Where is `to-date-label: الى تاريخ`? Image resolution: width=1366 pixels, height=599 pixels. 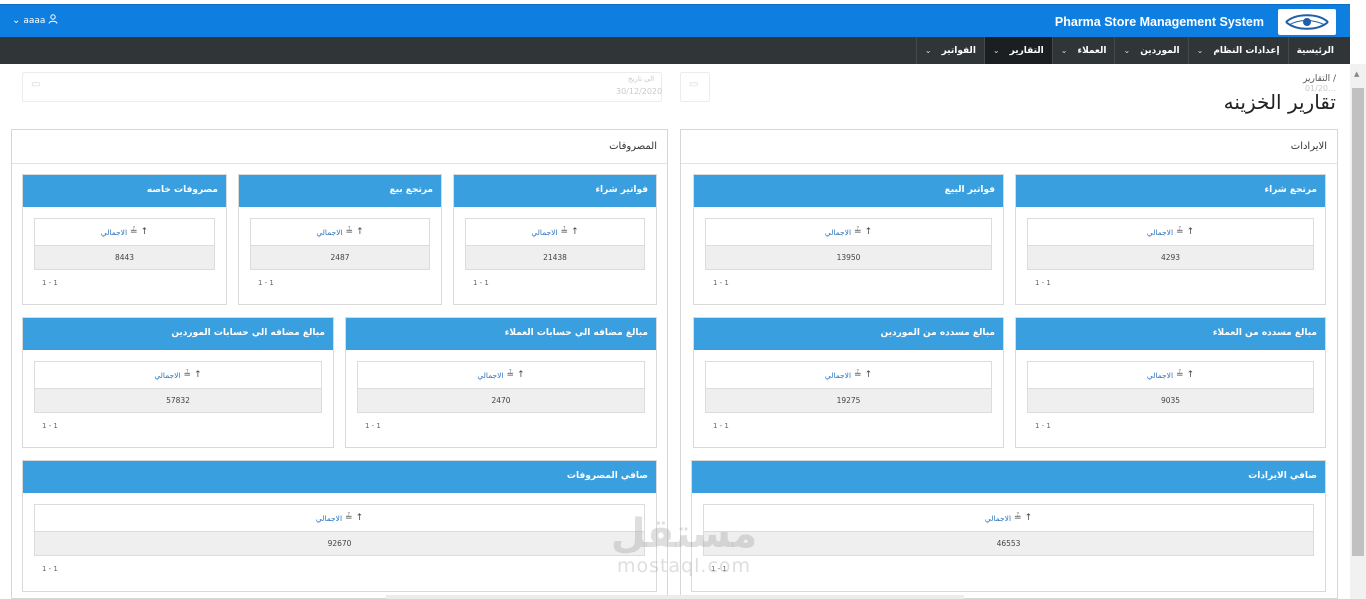 to-date-label: الى تاريخ is located at coordinates (641, 79).